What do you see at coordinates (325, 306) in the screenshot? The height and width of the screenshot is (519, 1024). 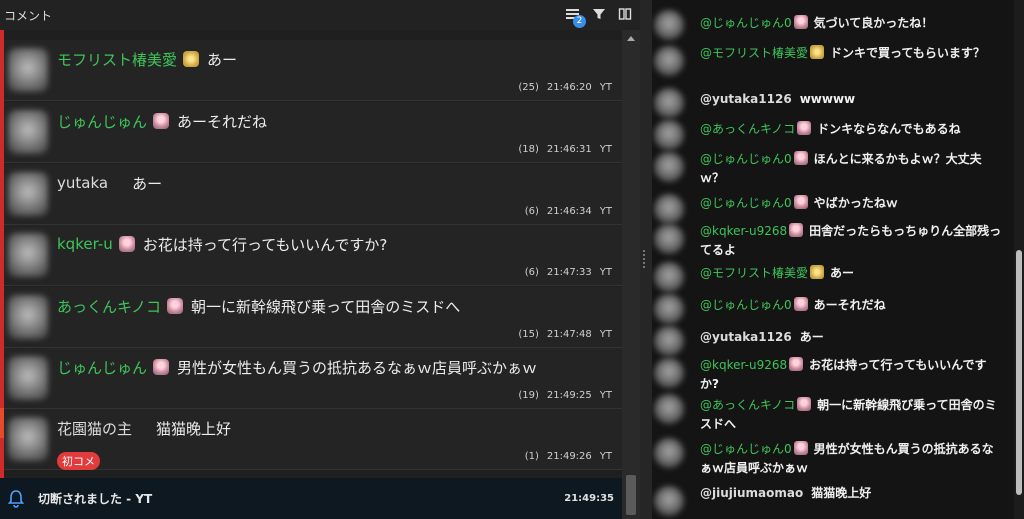 I see `comment-text: 朝一に新幹線飛び乗って田舎のミスドへ` at bounding box center [325, 306].